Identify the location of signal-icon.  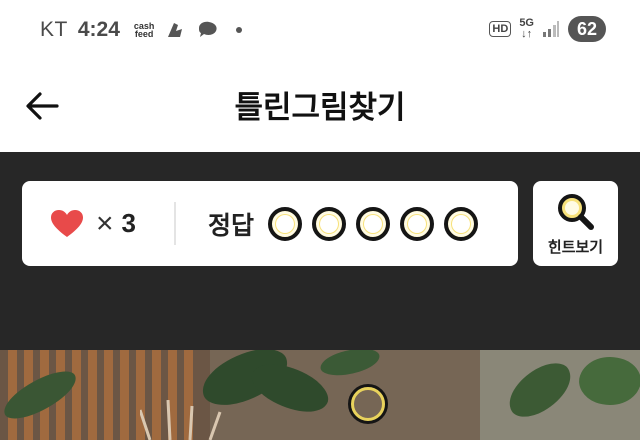
(551, 29).